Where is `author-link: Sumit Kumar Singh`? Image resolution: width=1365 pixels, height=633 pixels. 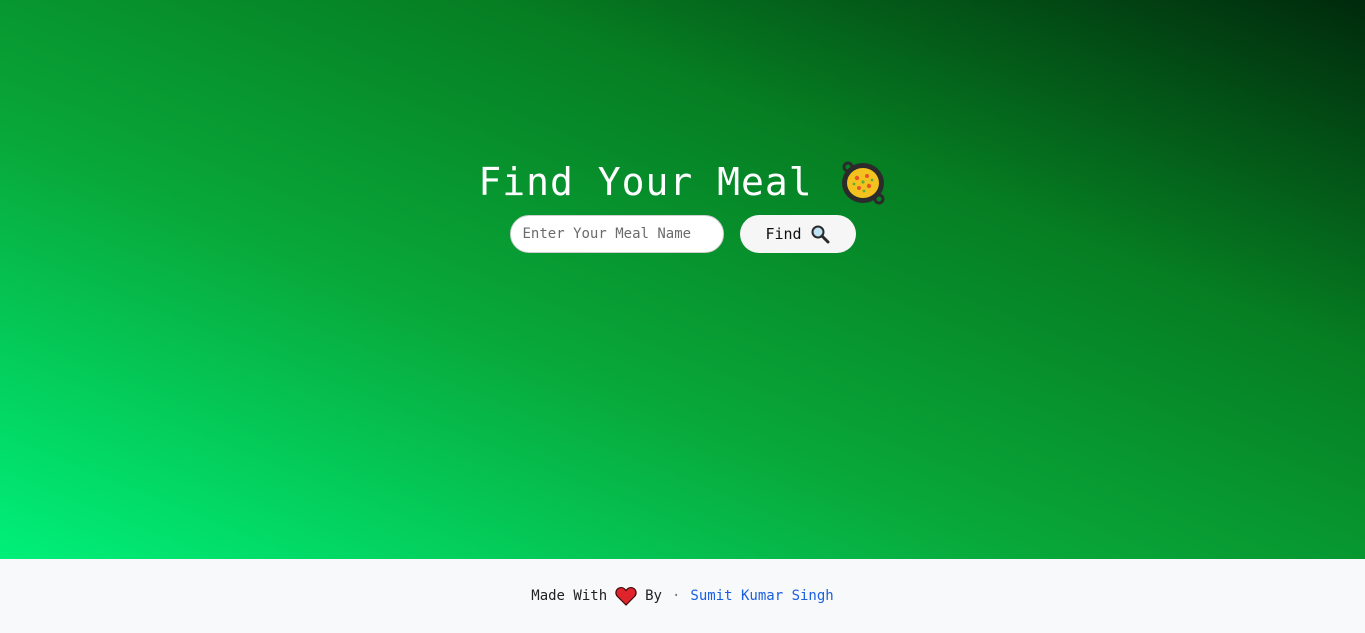 author-link: Sumit Kumar Singh is located at coordinates (761, 596).